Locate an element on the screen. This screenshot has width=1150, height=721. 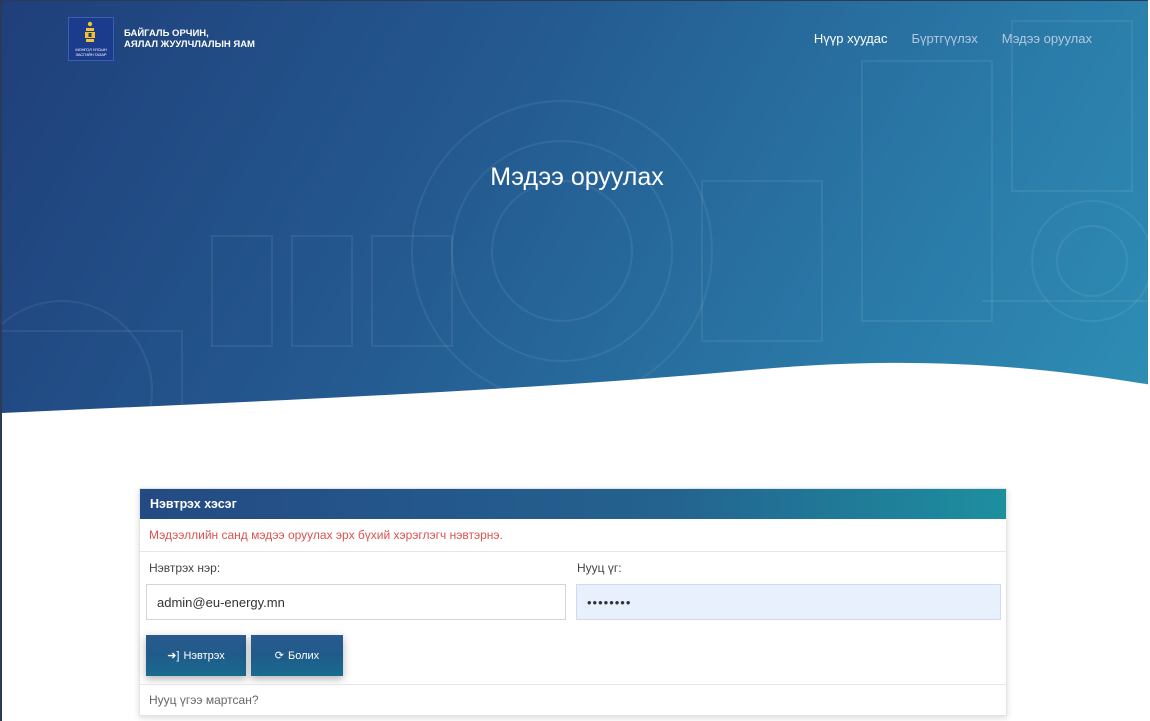
cancel-button: ⟳ Болих is located at coordinates (297, 655).